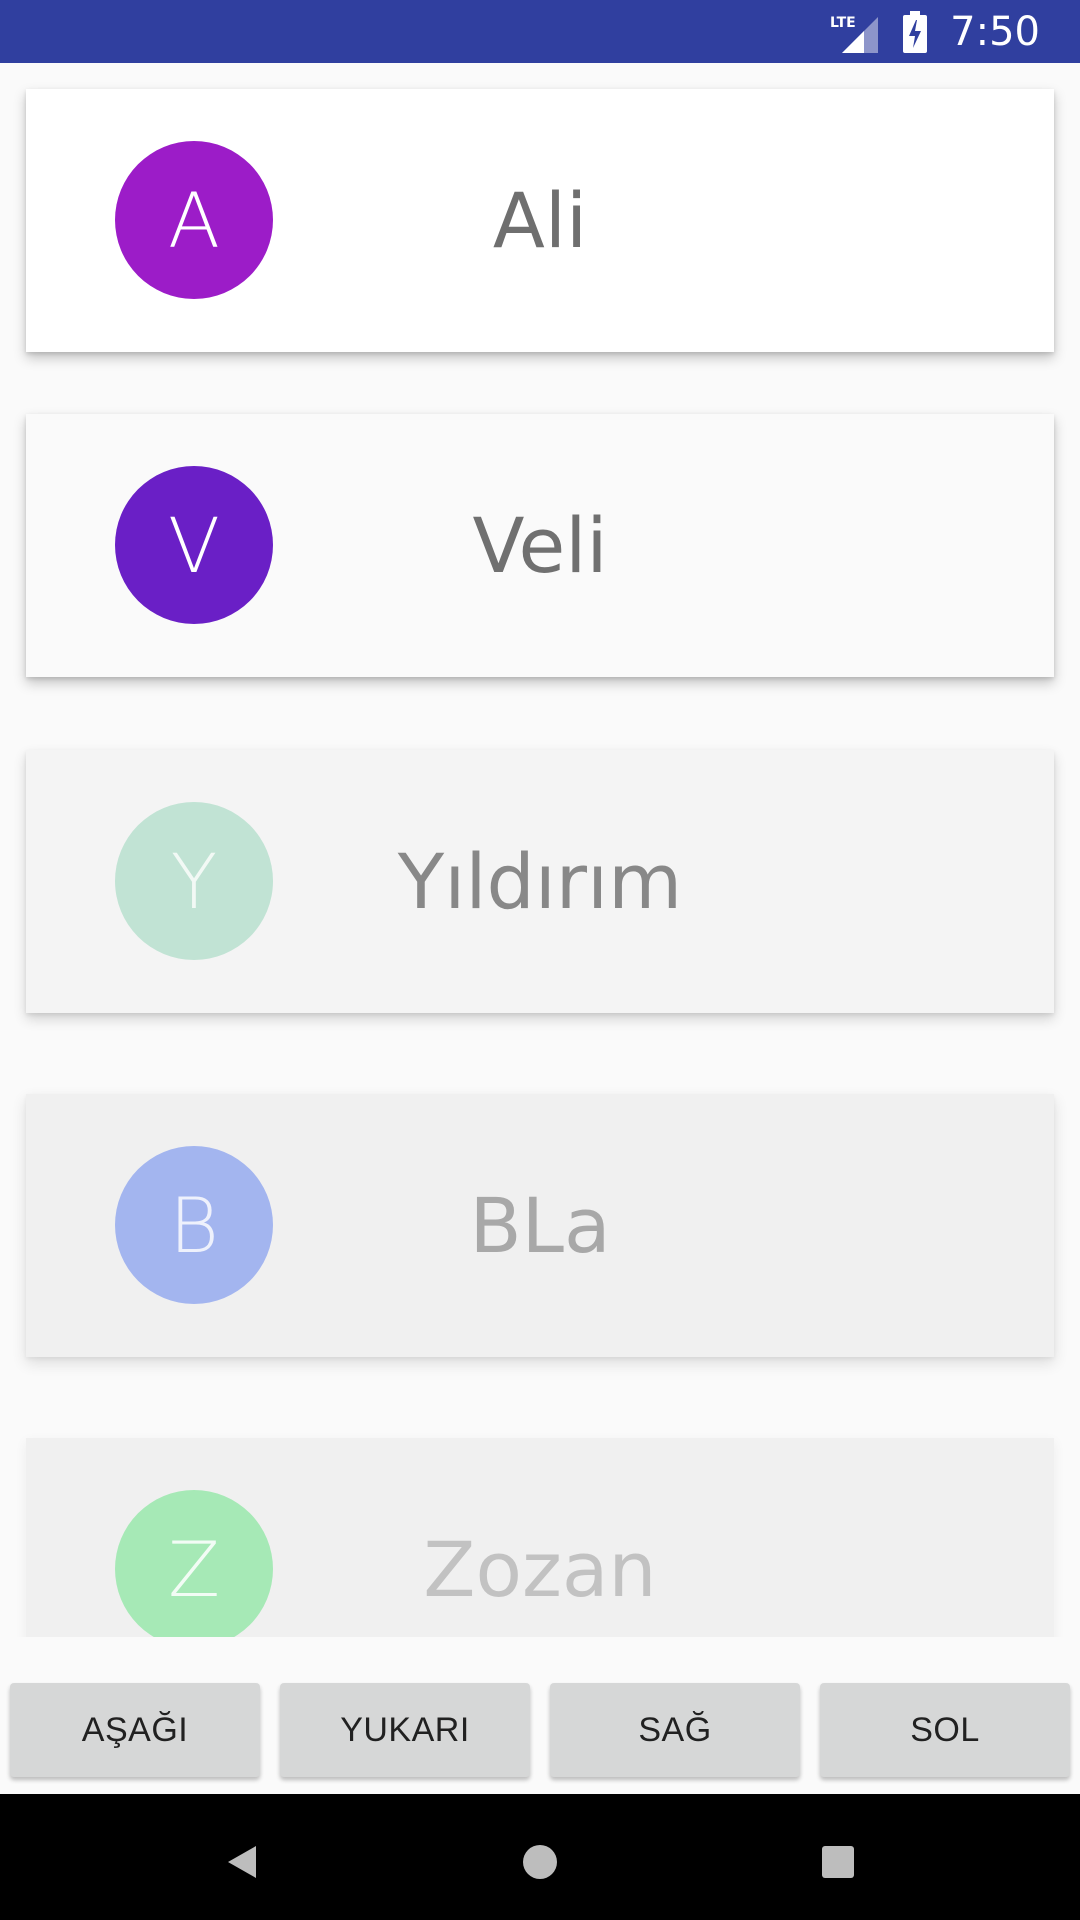  I want to click on battery-charging-icon, so click(915, 31).